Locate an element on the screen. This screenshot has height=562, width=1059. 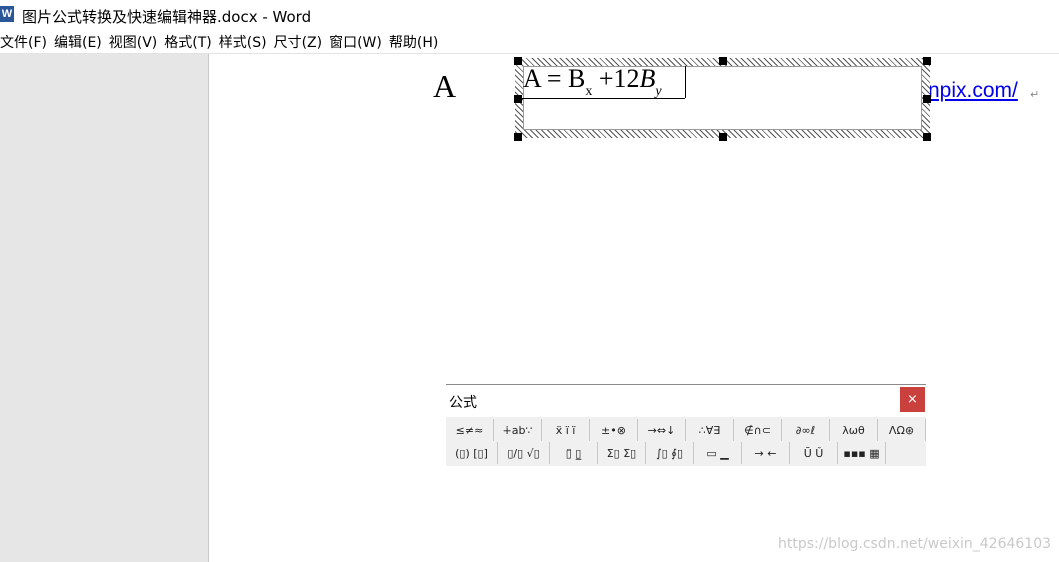
resize-handle-bottom-right is located at coordinates (927, 137).